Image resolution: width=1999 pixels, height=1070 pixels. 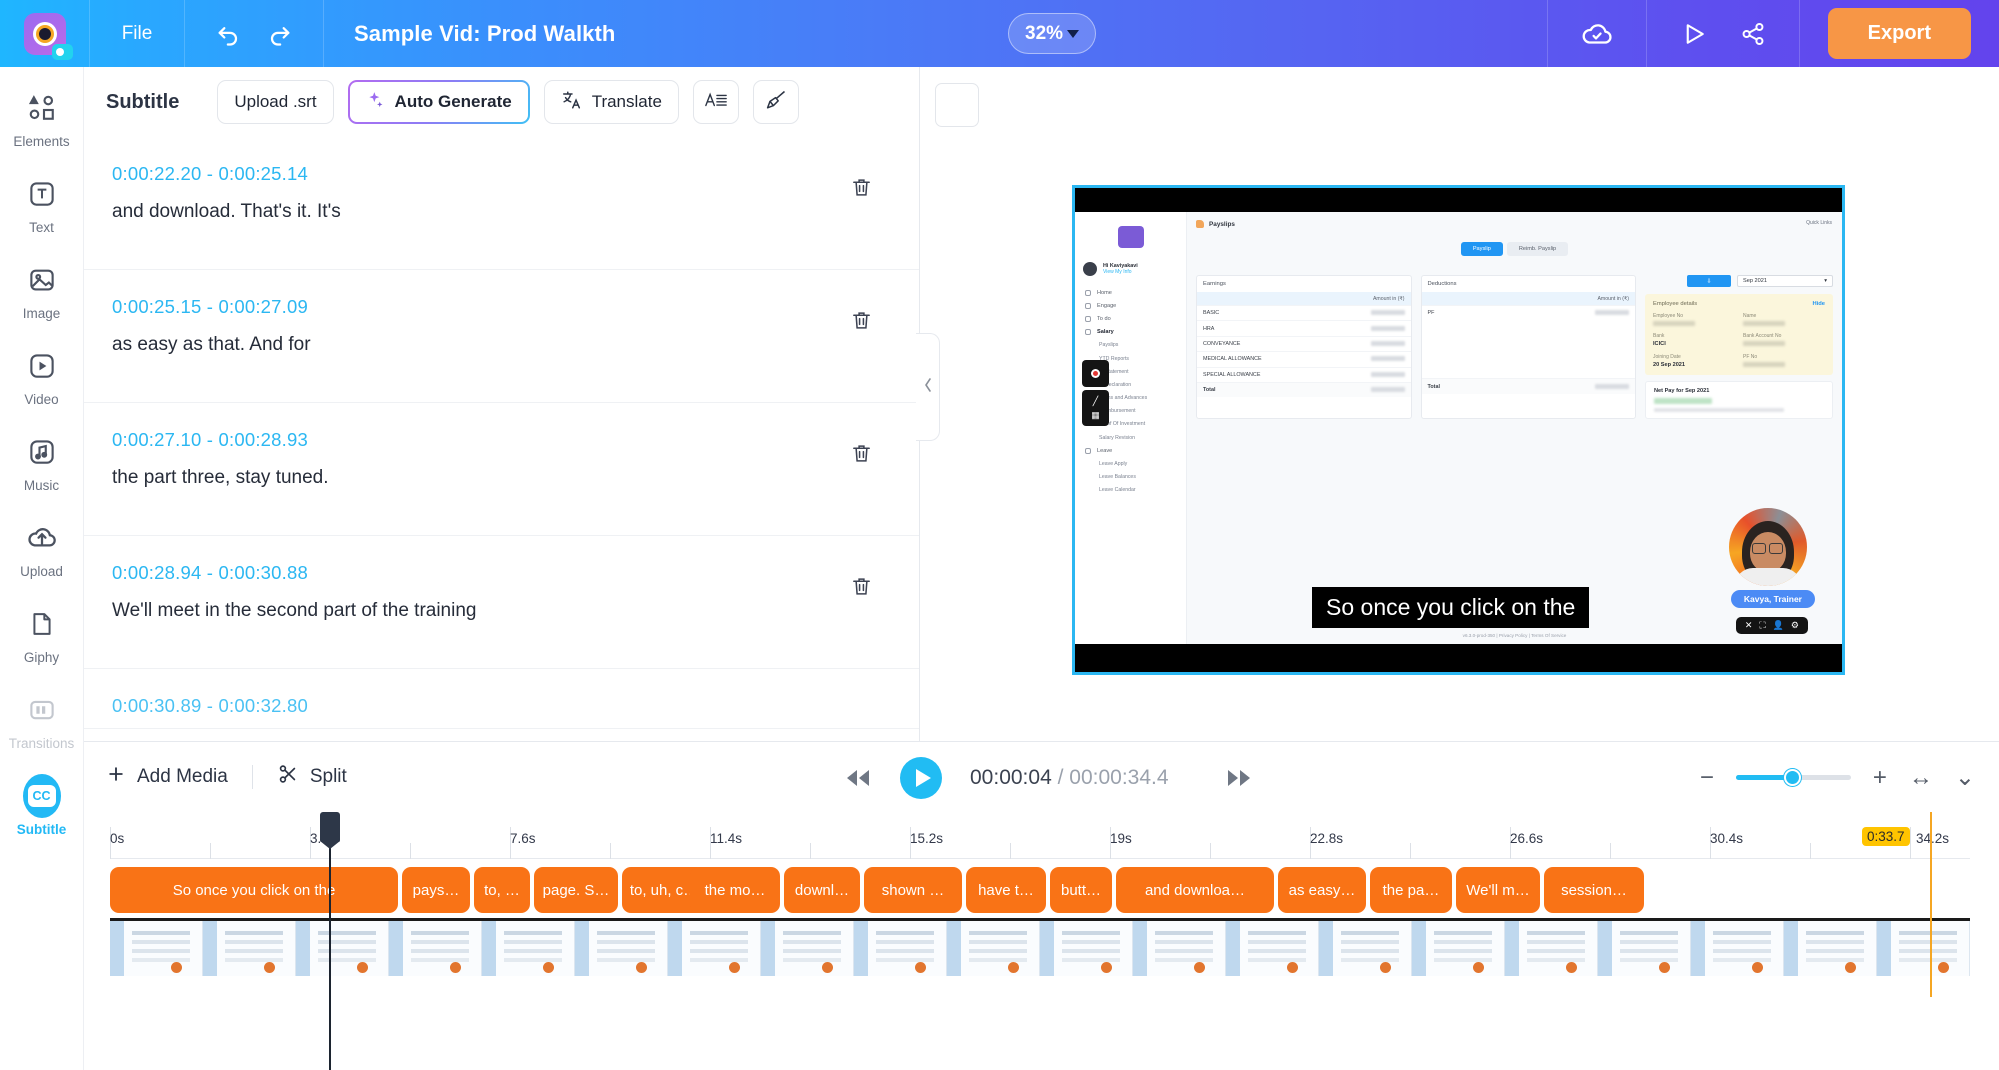 I want to click on zoom-slider, so click(x=1793, y=777).